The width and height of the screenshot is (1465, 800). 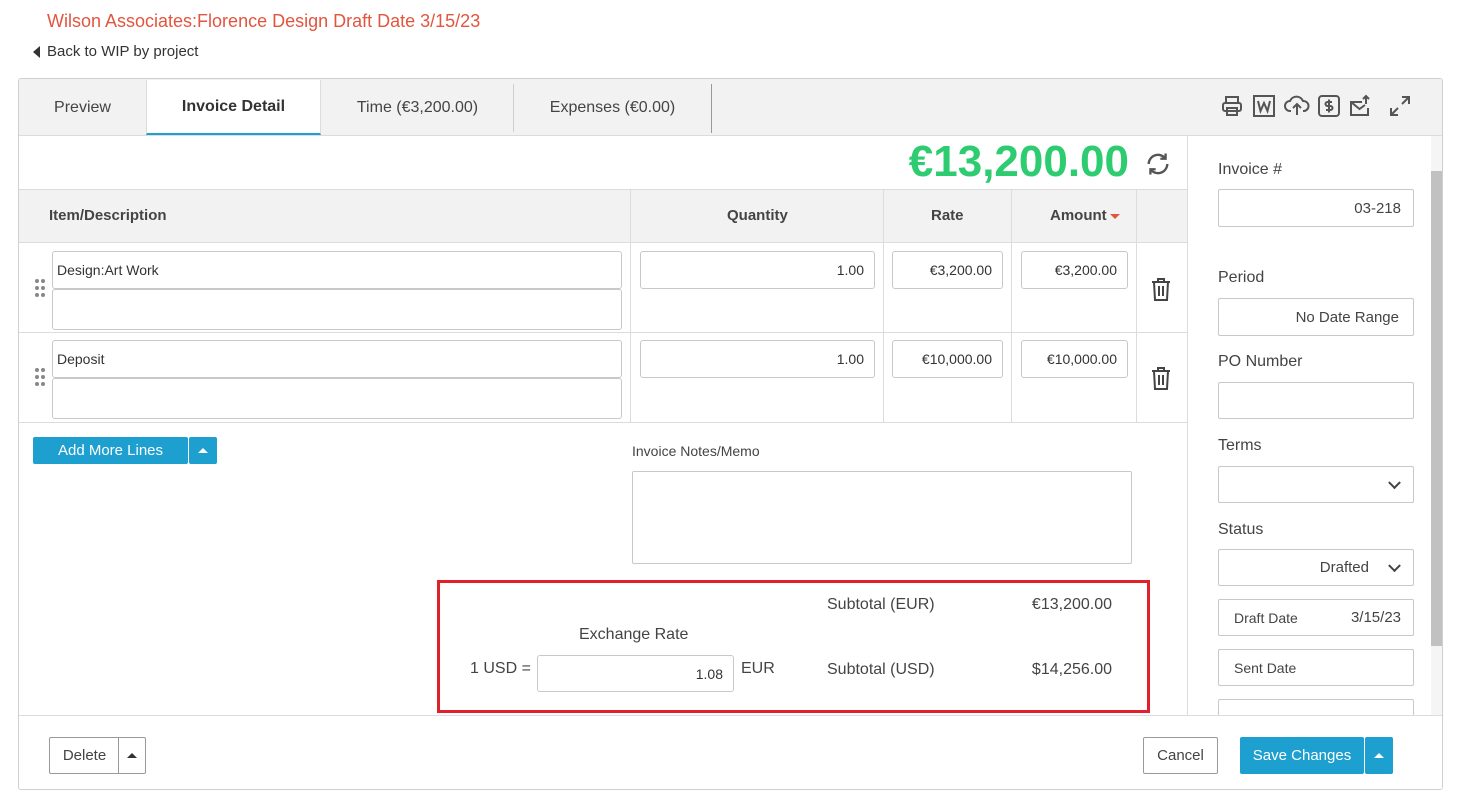 What do you see at coordinates (612, 107) in the screenshot?
I see `tab-expenses: Expenses (€0.00)` at bounding box center [612, 107].